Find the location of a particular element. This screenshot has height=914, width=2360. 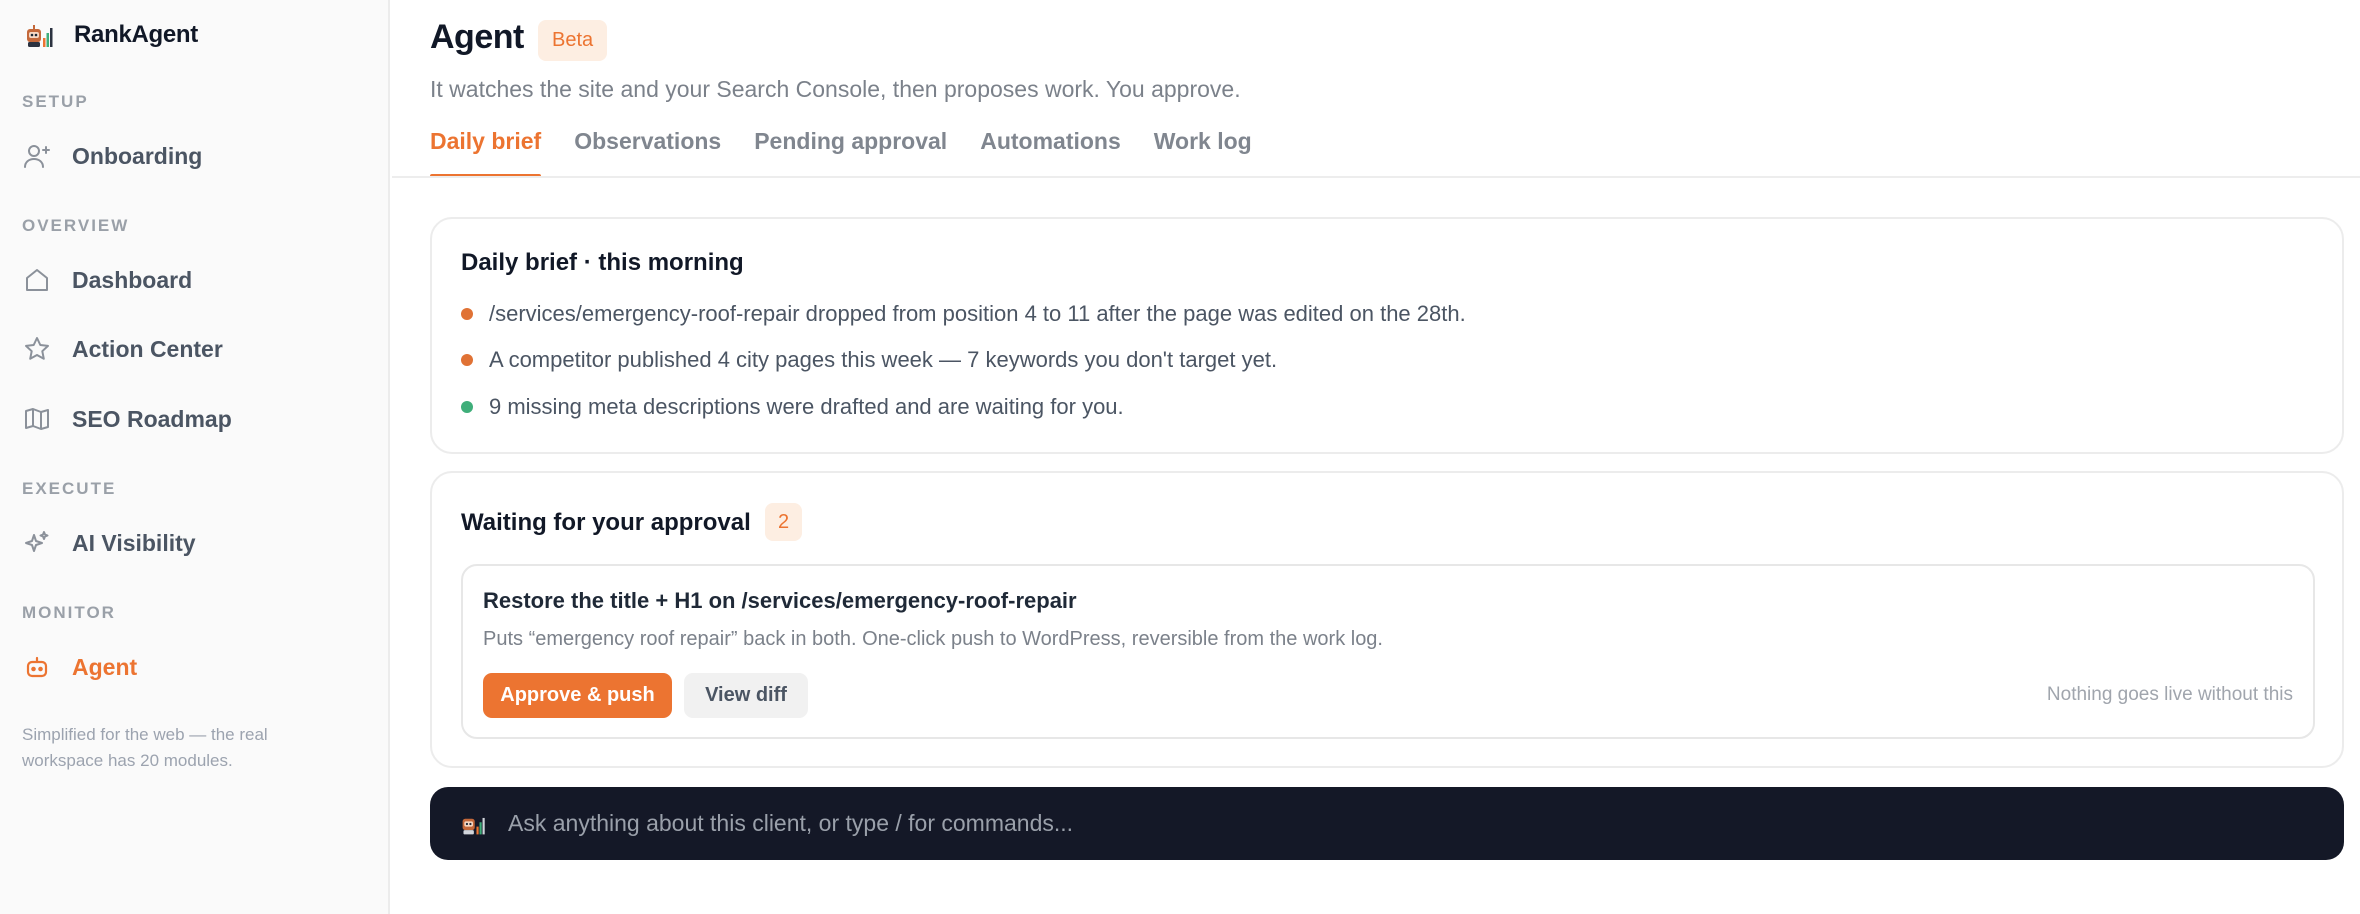

sidebar-item-seo-roadmap: SEO Roadmap is located at coordinates (197, 419).